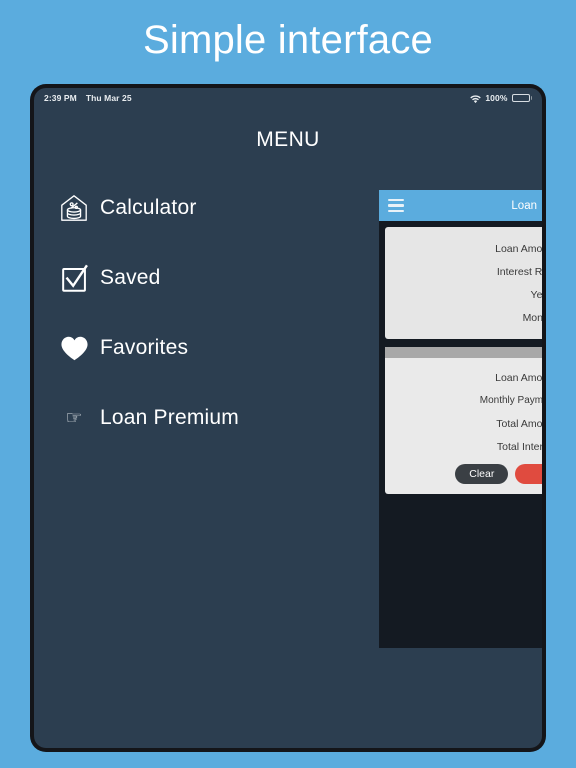 This screenshot has height=768, width=576. Describe the element at coordinates (288, 139) in the screenshot. I see `menu-heading: MENU` at that location.